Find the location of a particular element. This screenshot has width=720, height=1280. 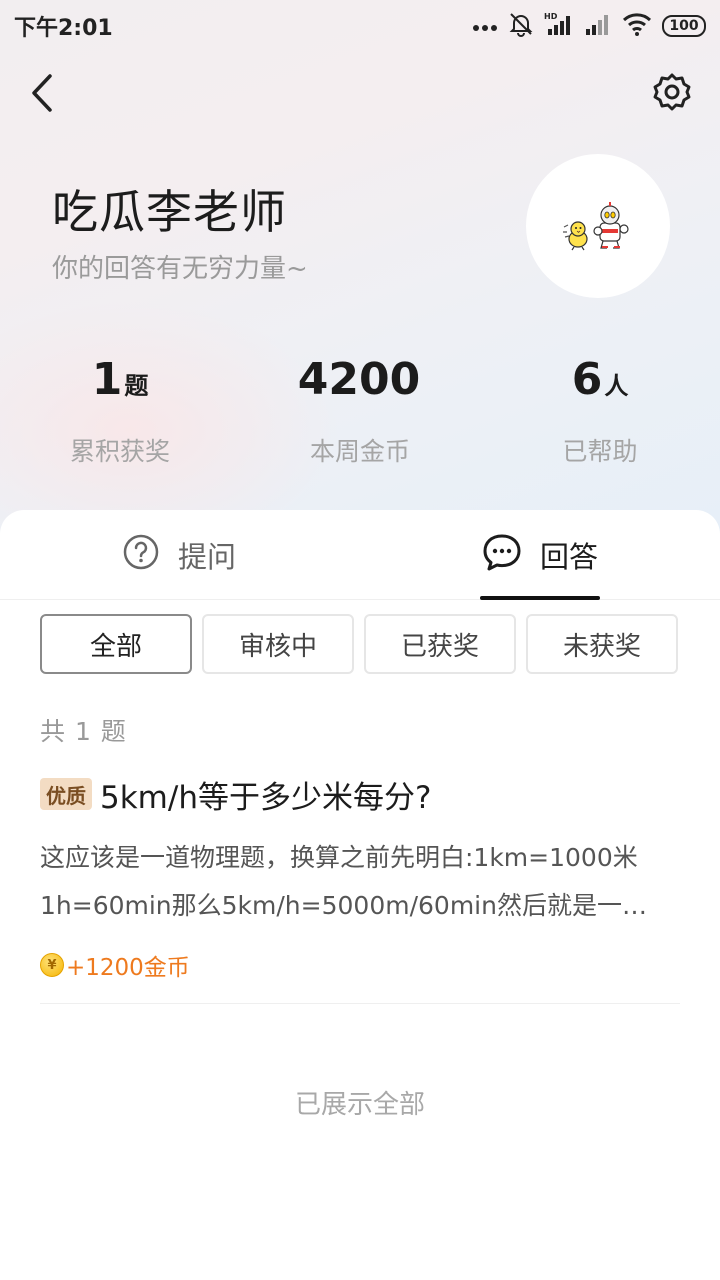

stat-unit: 人 is located at coordinates (616, 386).